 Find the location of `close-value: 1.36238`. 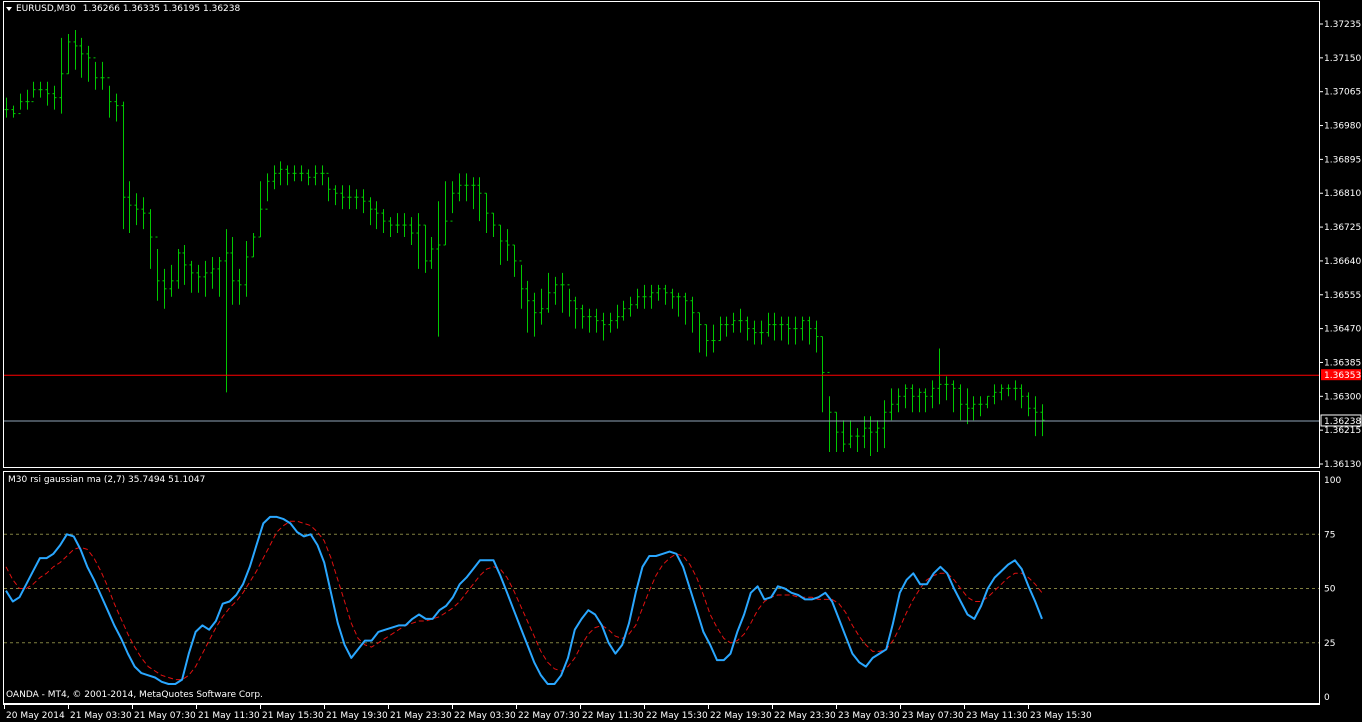

close-value: 1.36238 is located at coordinates (222, 9).